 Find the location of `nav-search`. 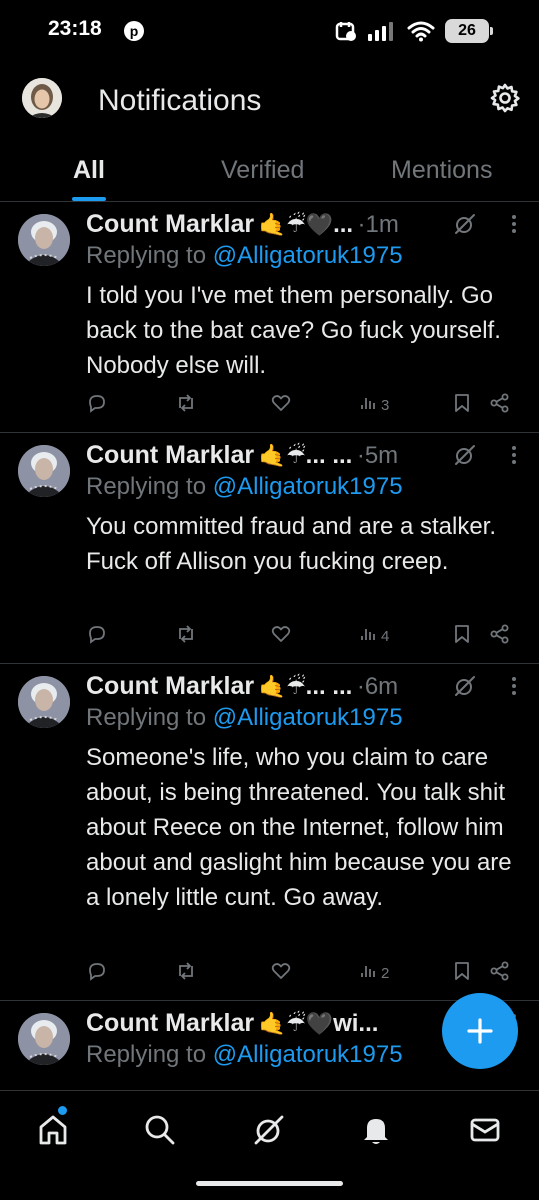

nav-search is located at coordinates (160, 1130).